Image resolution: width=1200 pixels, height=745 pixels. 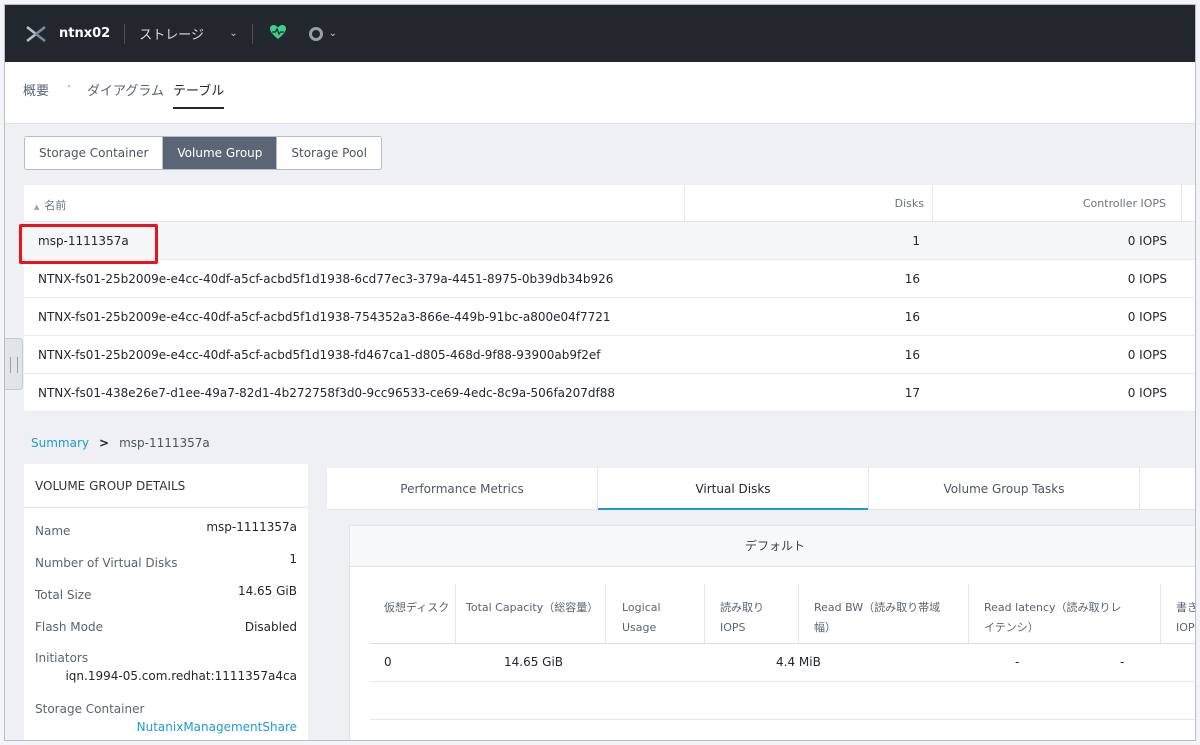 I want to click on cell-total-capacity: 14.65 GiB, so click(x=534, y=662).